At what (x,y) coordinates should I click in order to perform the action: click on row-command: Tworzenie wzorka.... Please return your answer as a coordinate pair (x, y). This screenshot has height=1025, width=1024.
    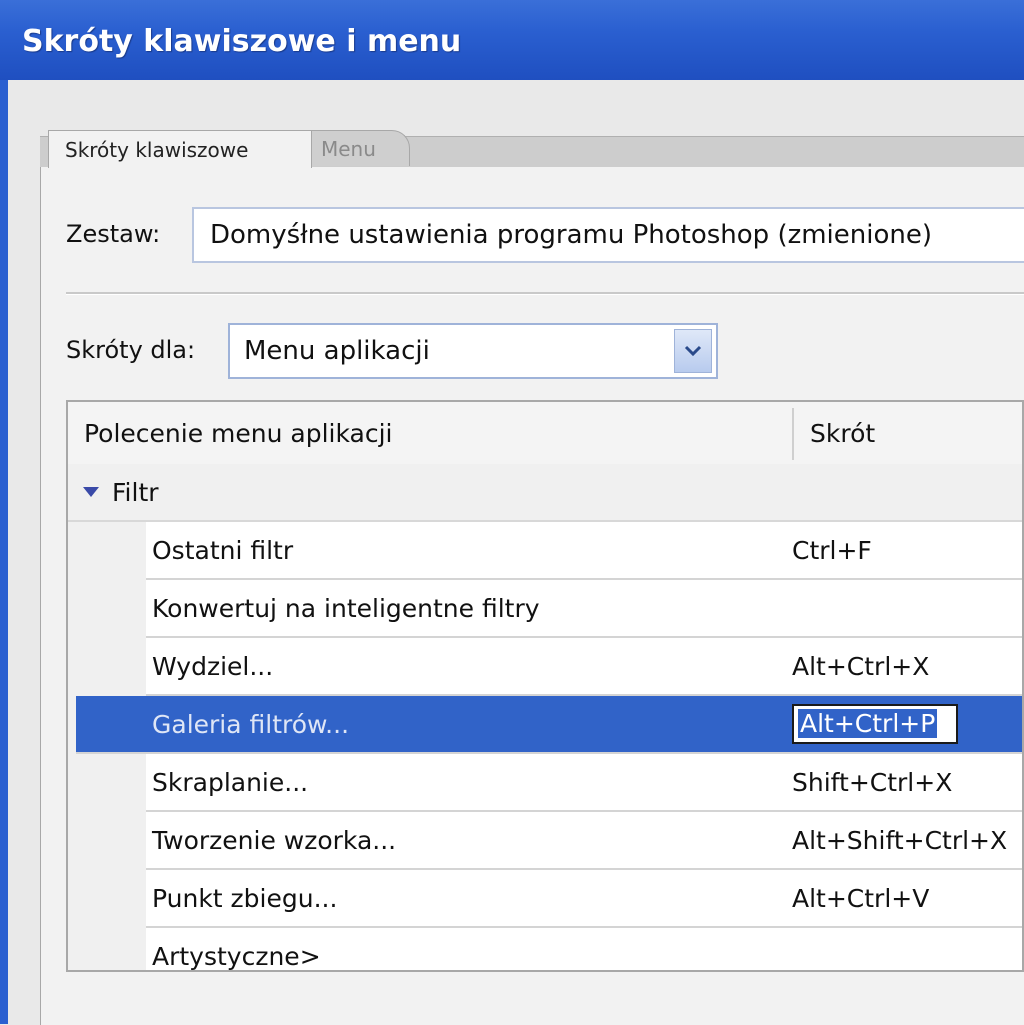
    Looking at the image, I should click on (274, 840).